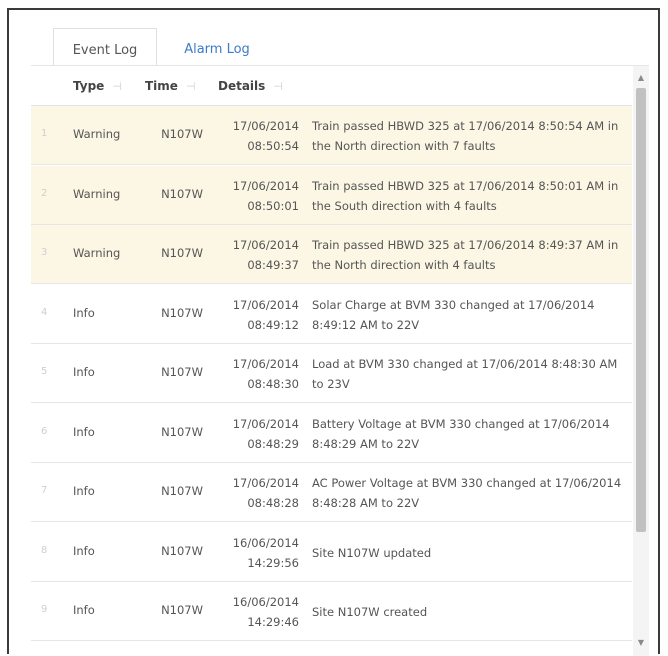 The height and width of the screenshot is (656, 668). What do you see at coordinates (370, 612) in the screenshot?
I see `event-details: Site N107W created` at bounding box center [370, 612].